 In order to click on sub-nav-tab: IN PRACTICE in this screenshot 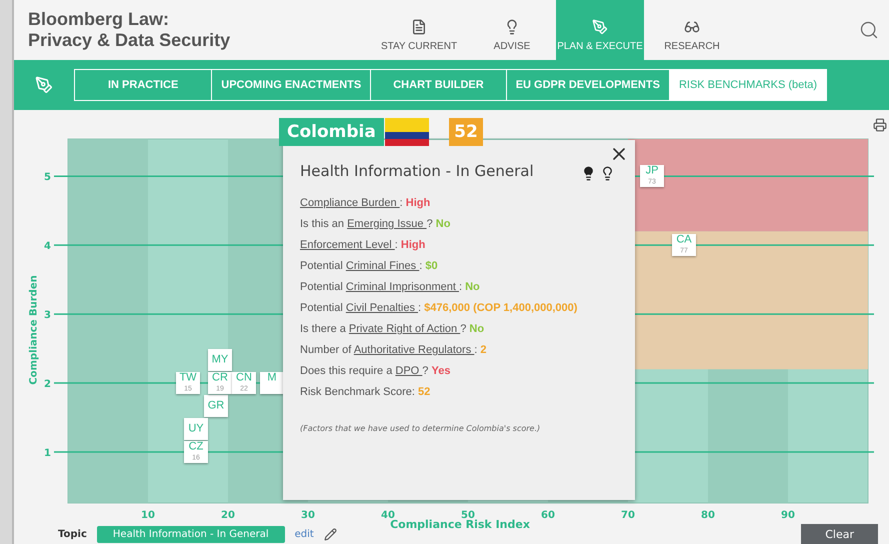, I will do `click(143, 85)`.